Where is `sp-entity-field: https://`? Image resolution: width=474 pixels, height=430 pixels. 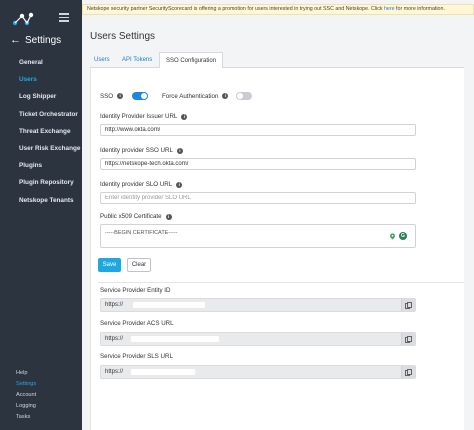
sp-entity-field: https:// is located at coordinates (258, 305).